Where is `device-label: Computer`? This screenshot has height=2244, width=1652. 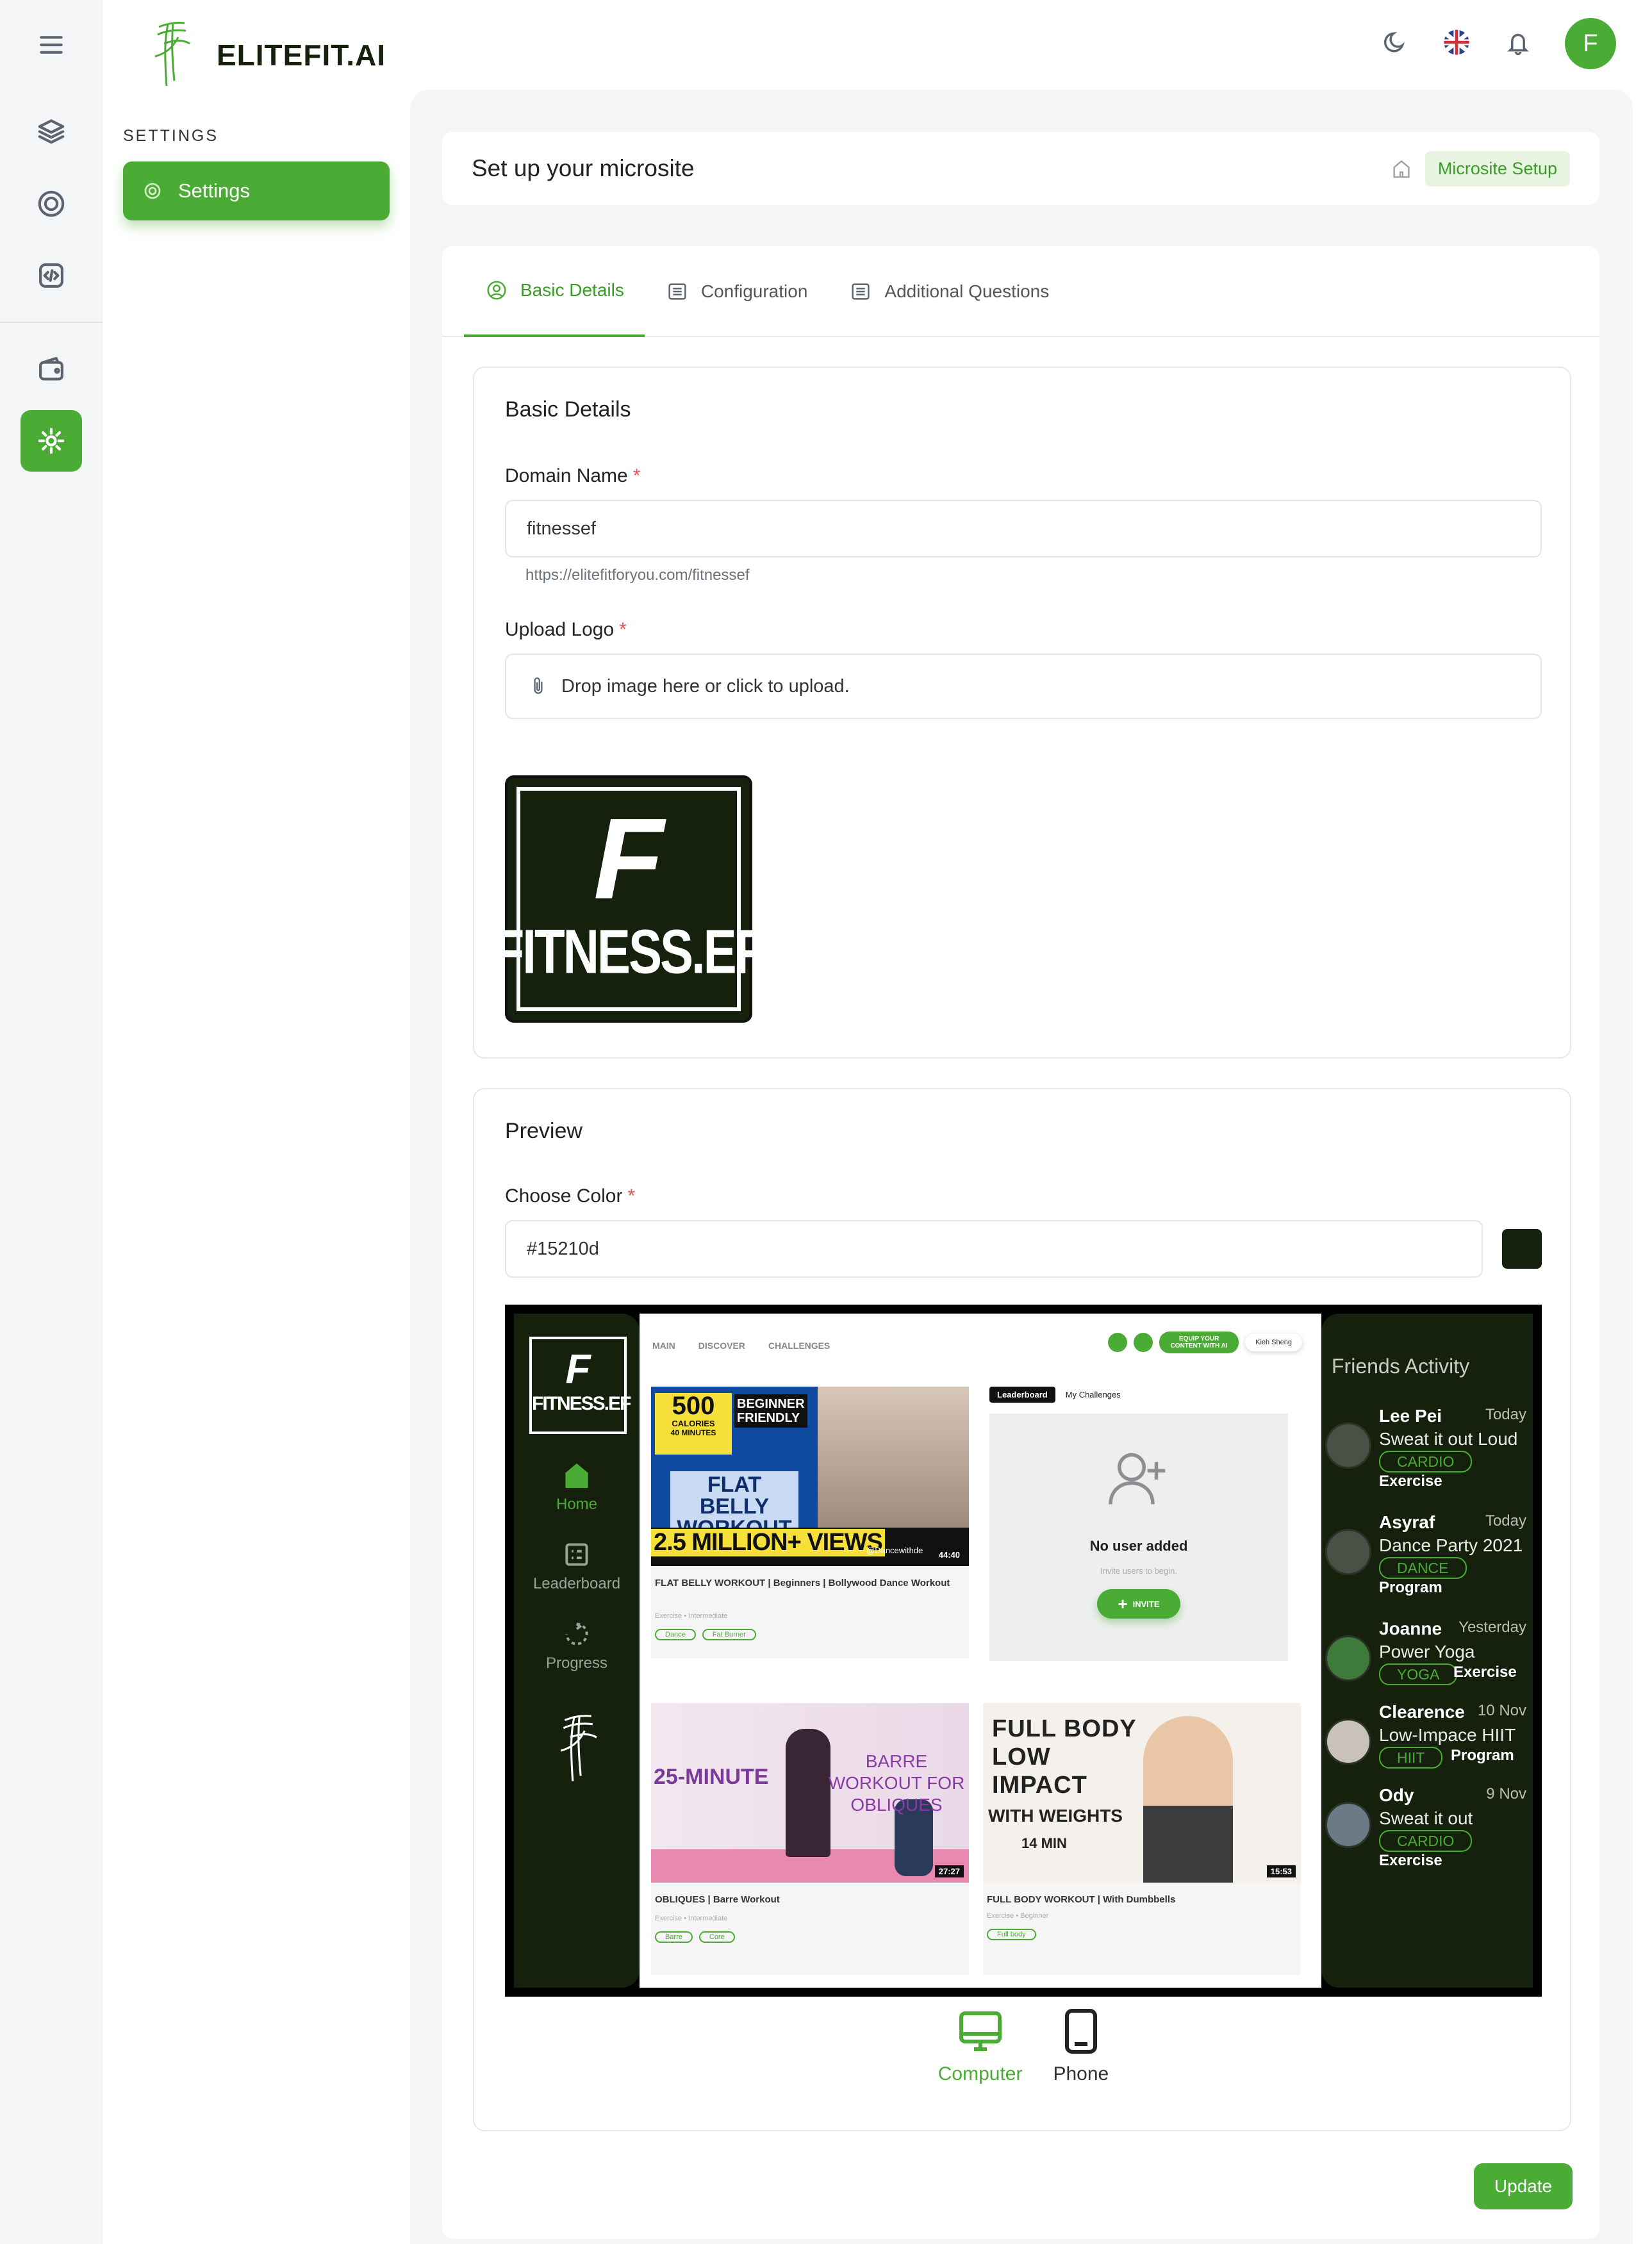
device-label: Computer is located at coordinates (980, 2073).